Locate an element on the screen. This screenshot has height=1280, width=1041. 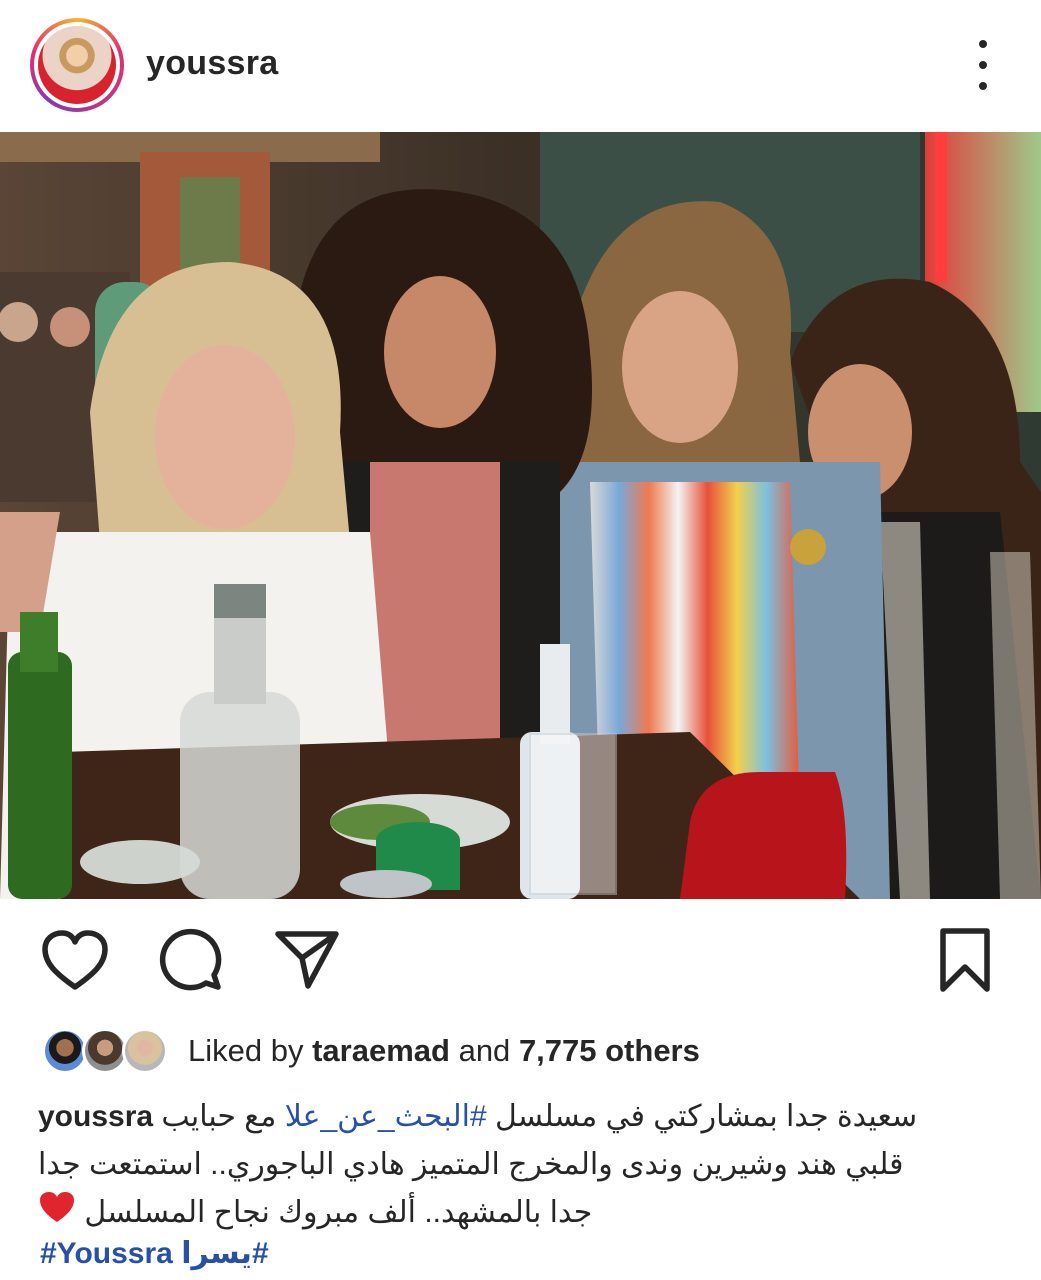
likes-text: Liked by taraemad and 7,775 others is located at coordinates (444, 1051).